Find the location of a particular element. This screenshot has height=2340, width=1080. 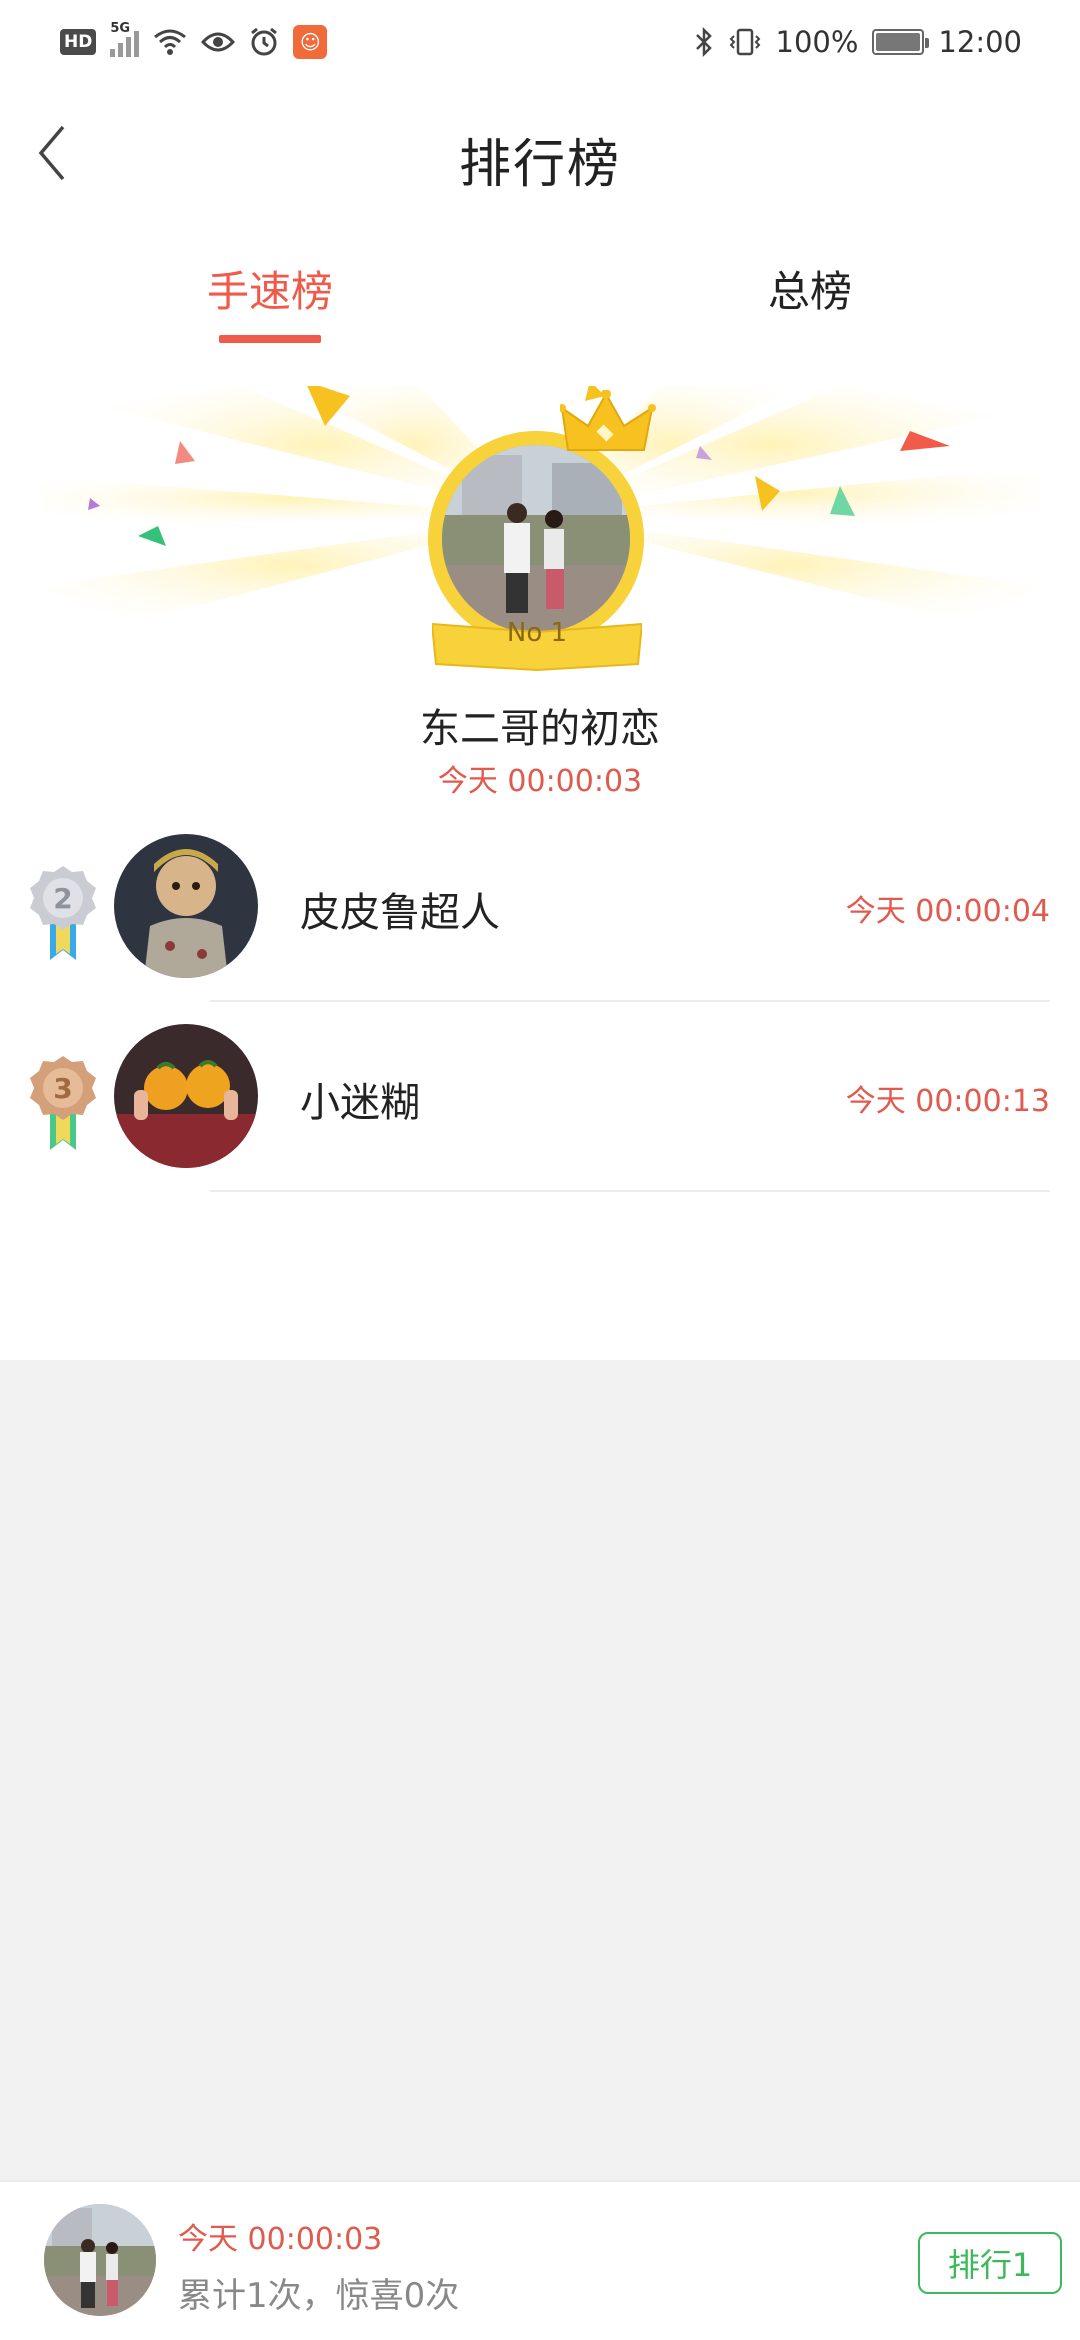

crown-icon is located at coordinates (608, 420).